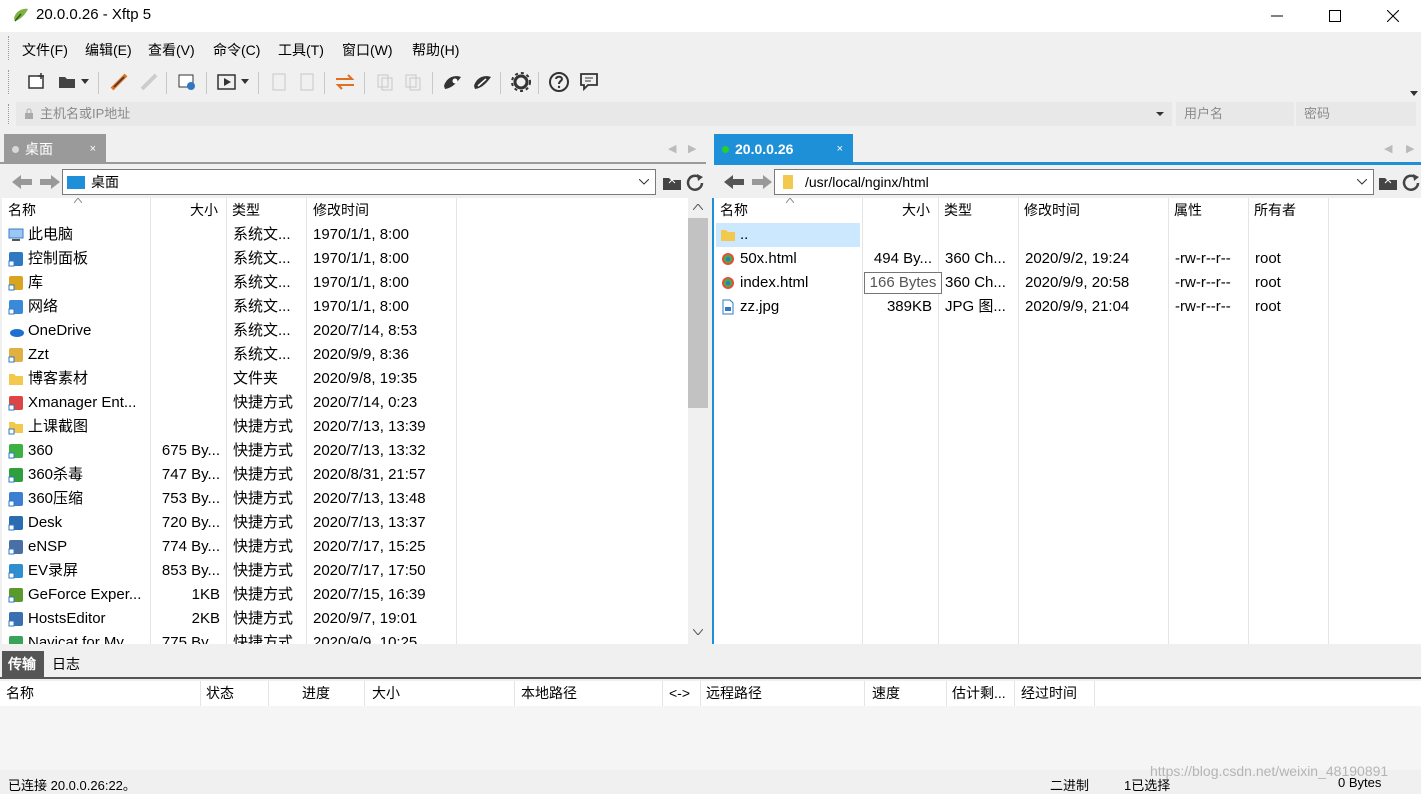  I want to click on tab-log: 日志, so click(64, 664).